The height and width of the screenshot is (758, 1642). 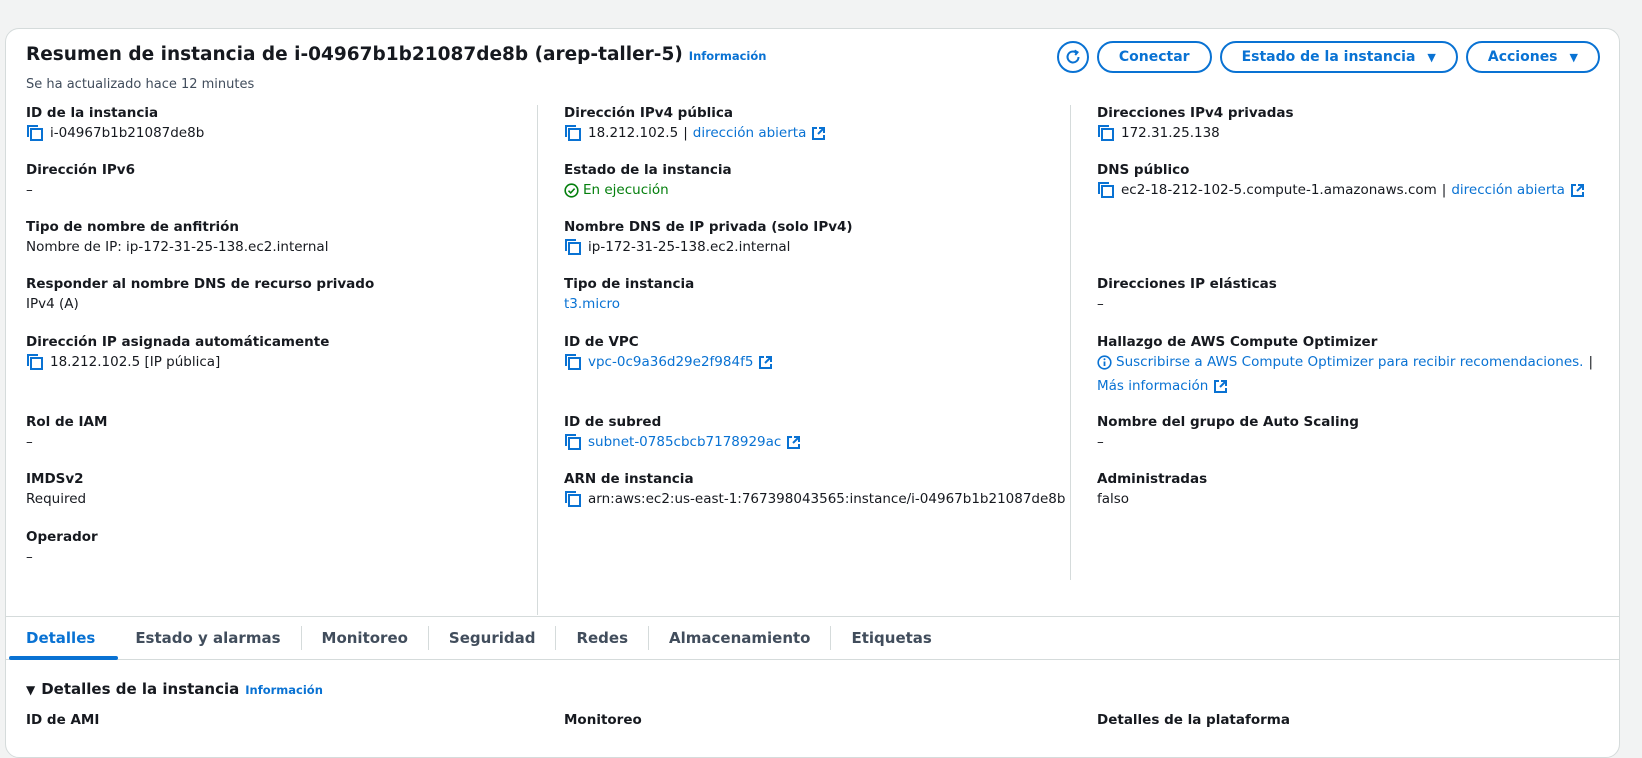 What do you see at coordinates (1143, 170) in the screenshot?
I see `field-label: DNS público` at bounding box center [1143, 170].